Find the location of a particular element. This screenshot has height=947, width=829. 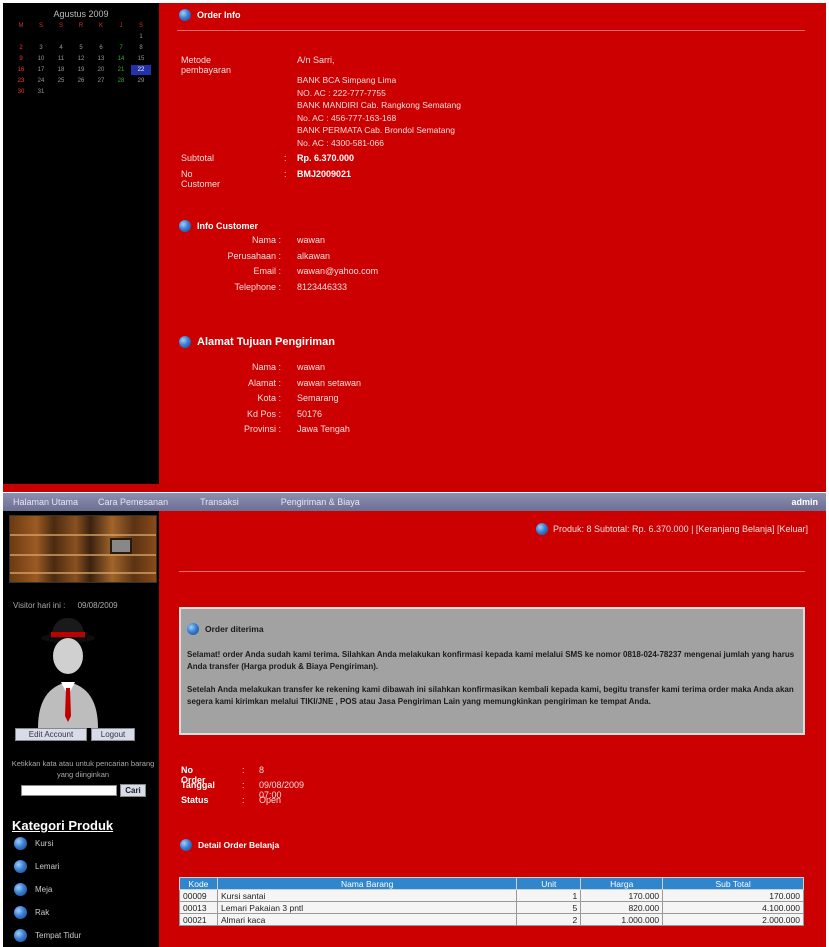

calendar-day: 15 is located at coordinates (141, 59).